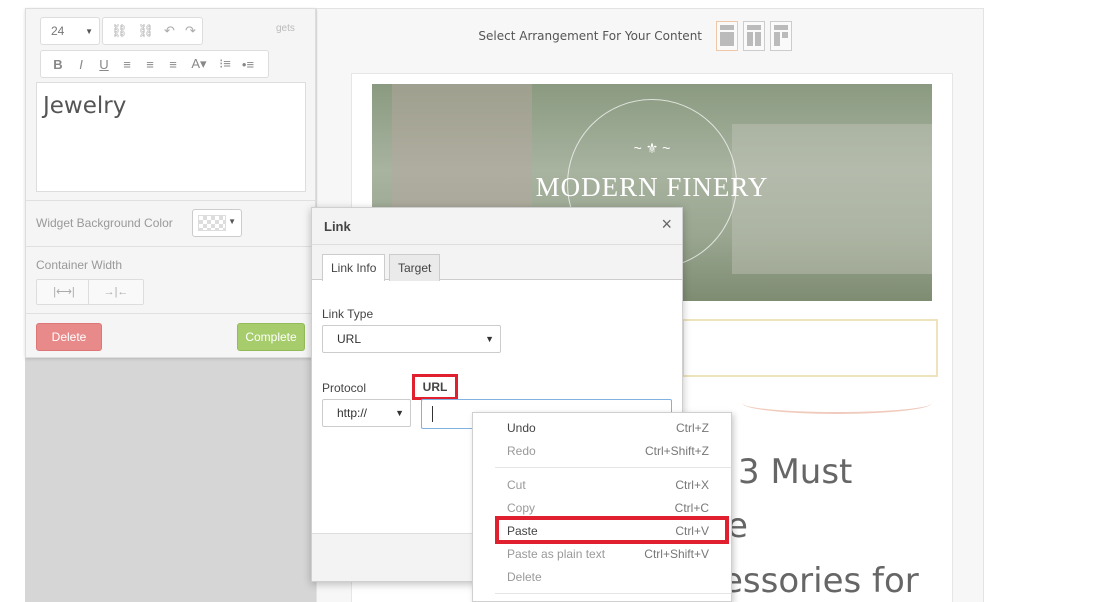  Describe the element at coordinates (70, 31) in the screenshot. I see `font-size-select: 24 ▼` at that location.